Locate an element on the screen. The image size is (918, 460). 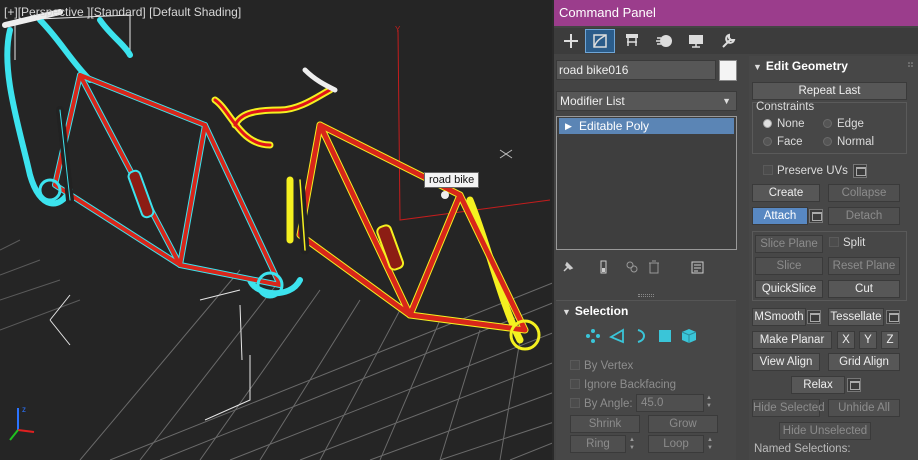
constraint-face-radio is located at coordinates (767, 141).